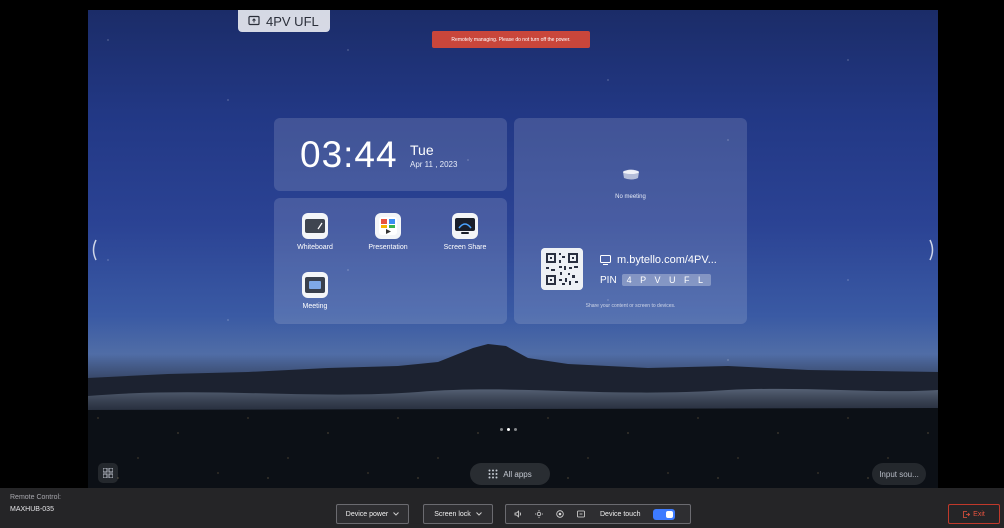  What do you see at coordinates (422, 150) in the screenshot?
I see `clock-day: Tue` at bounding box center [422, 150].